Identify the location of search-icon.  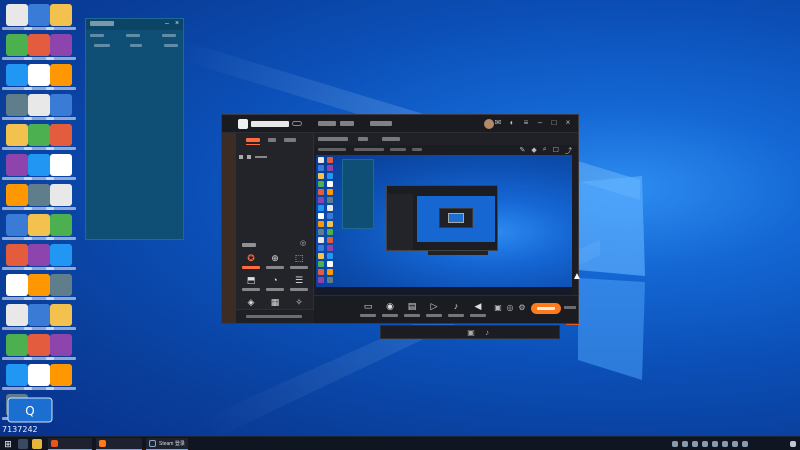
(23, 444).